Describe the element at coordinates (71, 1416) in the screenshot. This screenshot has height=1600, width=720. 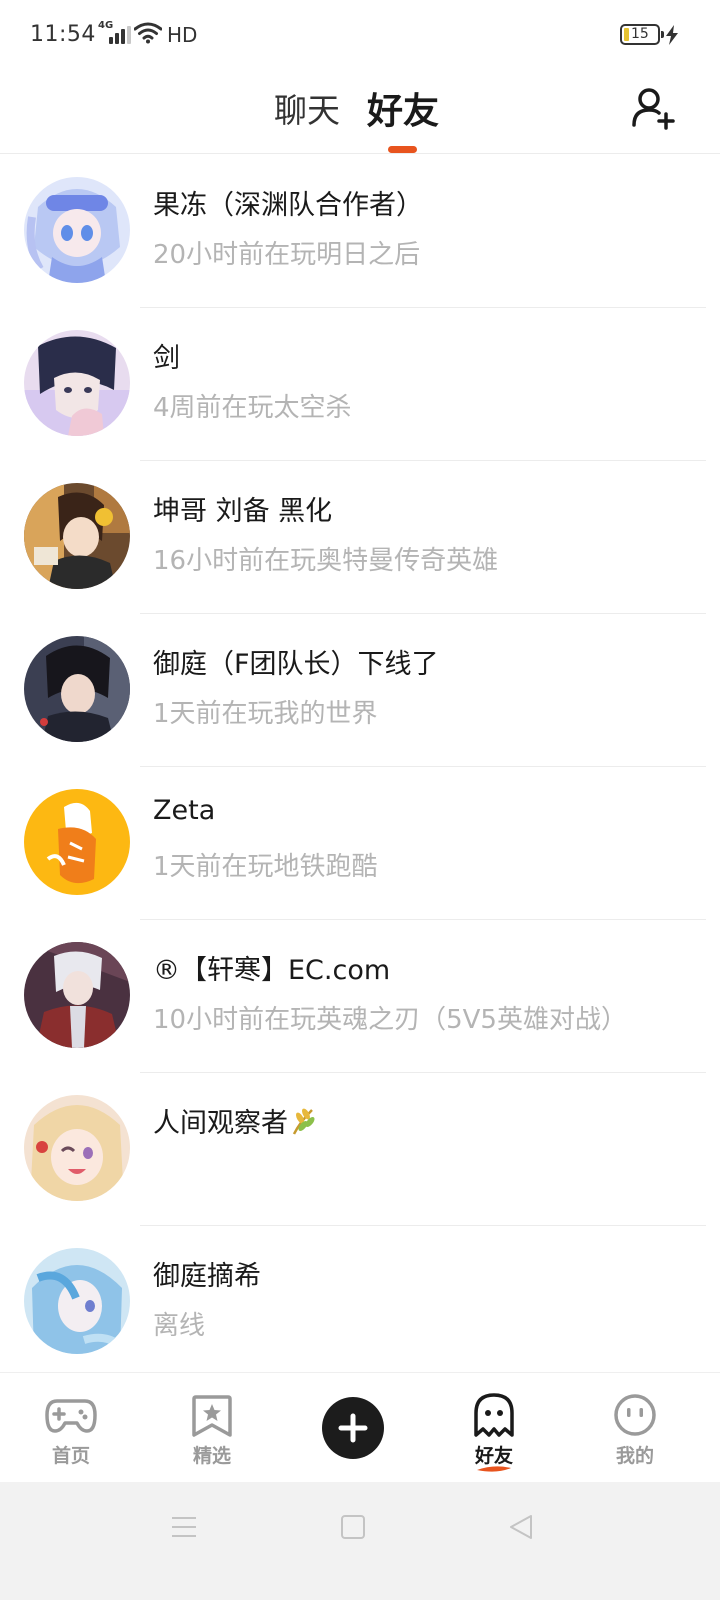
I see `gamepad-icon` at that location.